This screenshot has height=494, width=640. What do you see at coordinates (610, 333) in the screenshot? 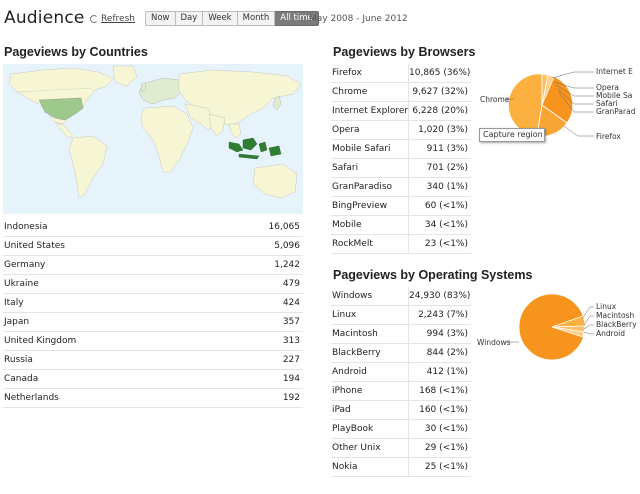
I see `os-pie-label-r3: Android` at bounding box center [610, 333].